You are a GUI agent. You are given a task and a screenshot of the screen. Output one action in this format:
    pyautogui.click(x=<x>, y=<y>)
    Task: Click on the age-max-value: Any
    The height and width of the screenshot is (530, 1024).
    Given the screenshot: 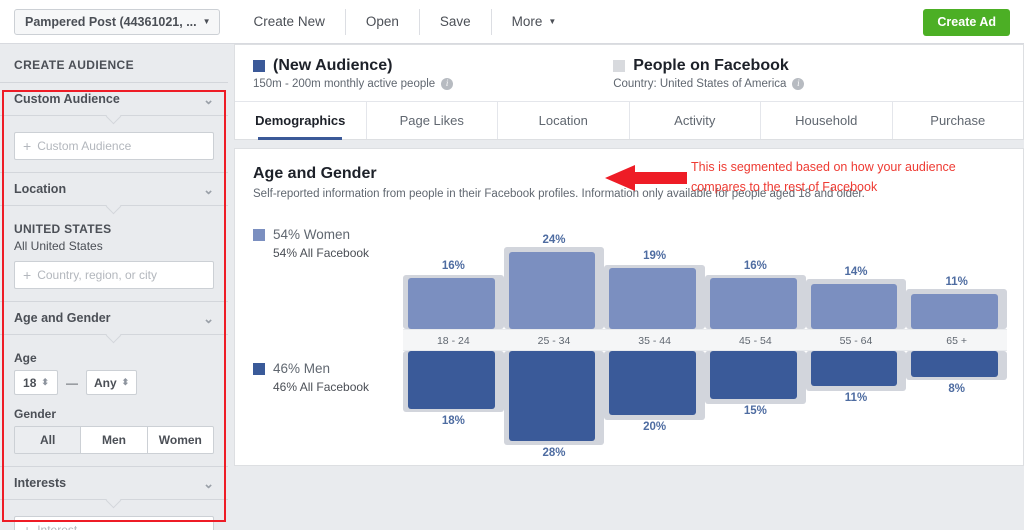 What is the action you would take?
    pyautogui.click(x=105, y=382)
    